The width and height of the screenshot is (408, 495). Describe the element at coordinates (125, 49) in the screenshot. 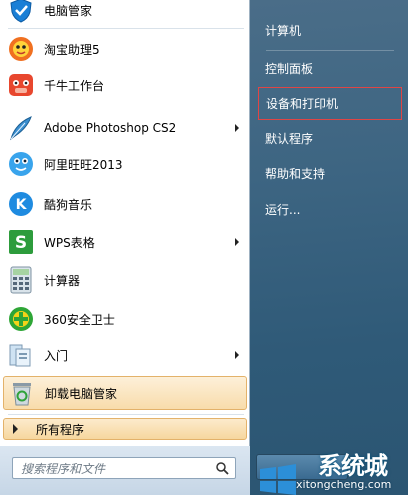

I see `program-item-taobao-assistant: 淘宝助理5` at that location.